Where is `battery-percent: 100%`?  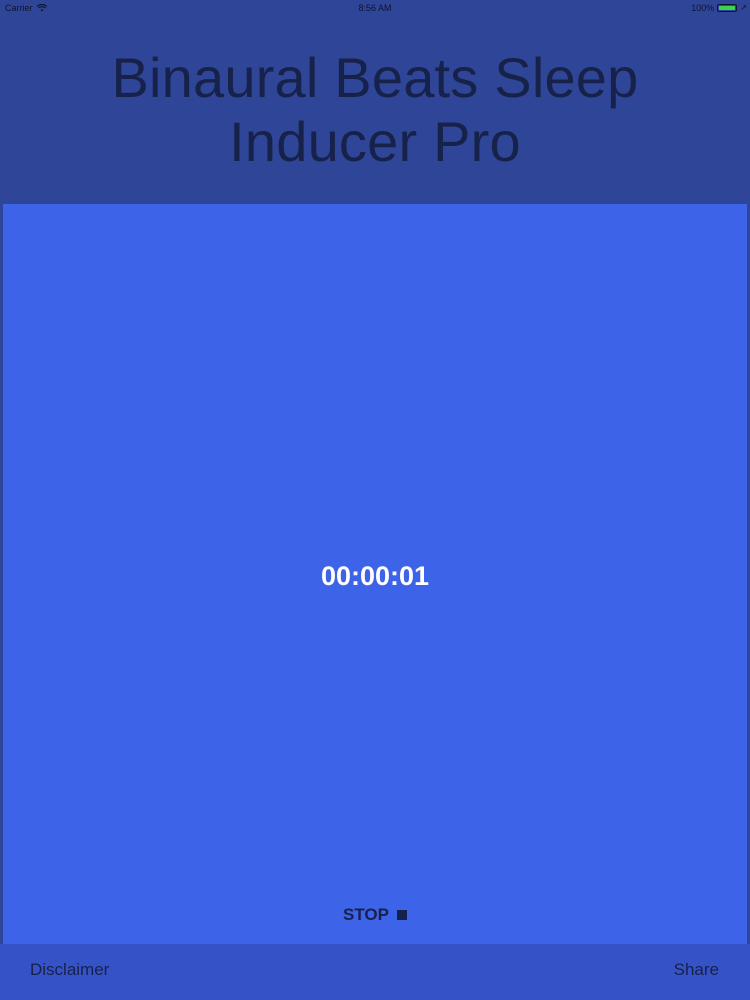
battery-percent: 100% is located at coordinates (703, 8).